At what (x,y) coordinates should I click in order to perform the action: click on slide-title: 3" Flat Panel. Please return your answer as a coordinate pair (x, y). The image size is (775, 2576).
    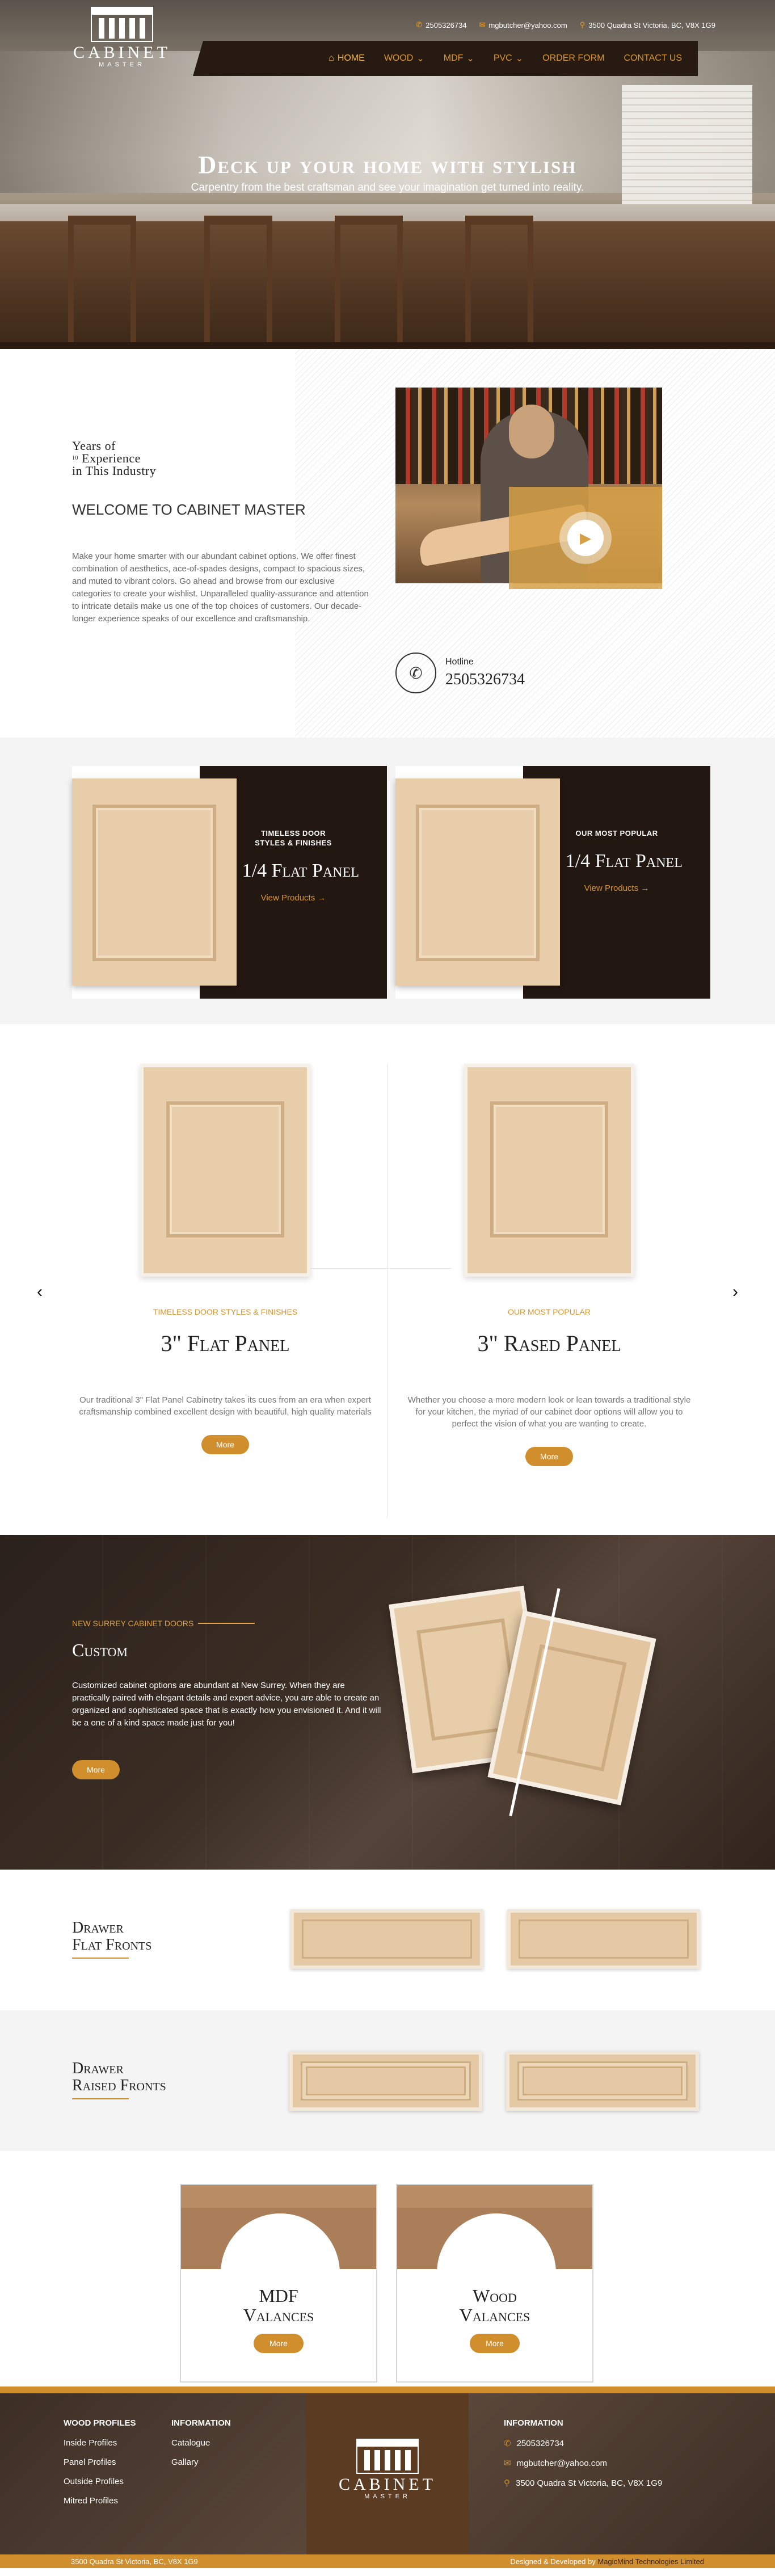
    Looking at the image, I should click on (225, 1343).